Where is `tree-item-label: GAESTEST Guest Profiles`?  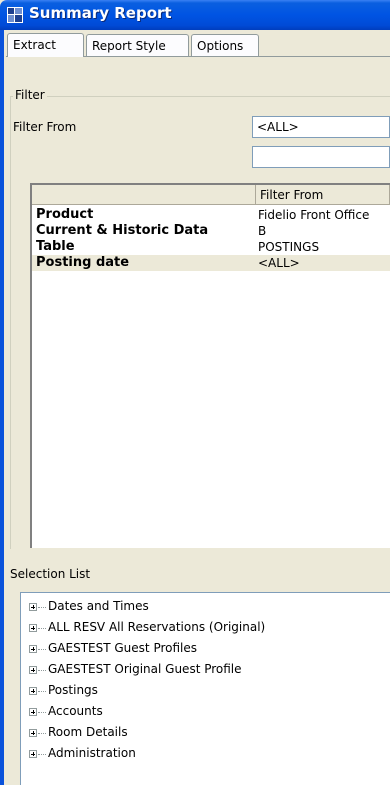 tree-item-label: GAESTEST Guest Profiles is located at coordinates (123, 648).